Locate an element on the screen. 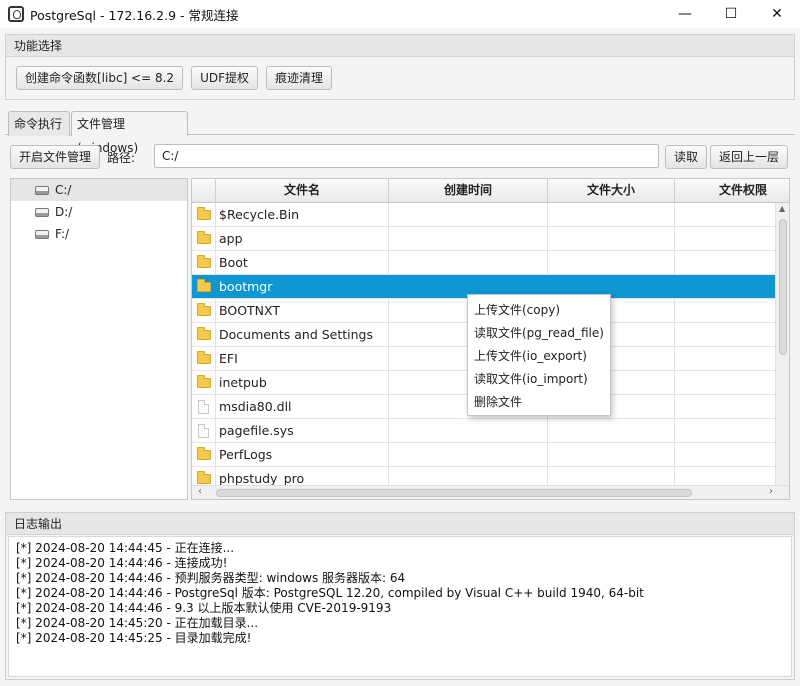 Image resolution: width=800 pixels, height=686 pixels. table-row: app is located at coordinates (484, 239).